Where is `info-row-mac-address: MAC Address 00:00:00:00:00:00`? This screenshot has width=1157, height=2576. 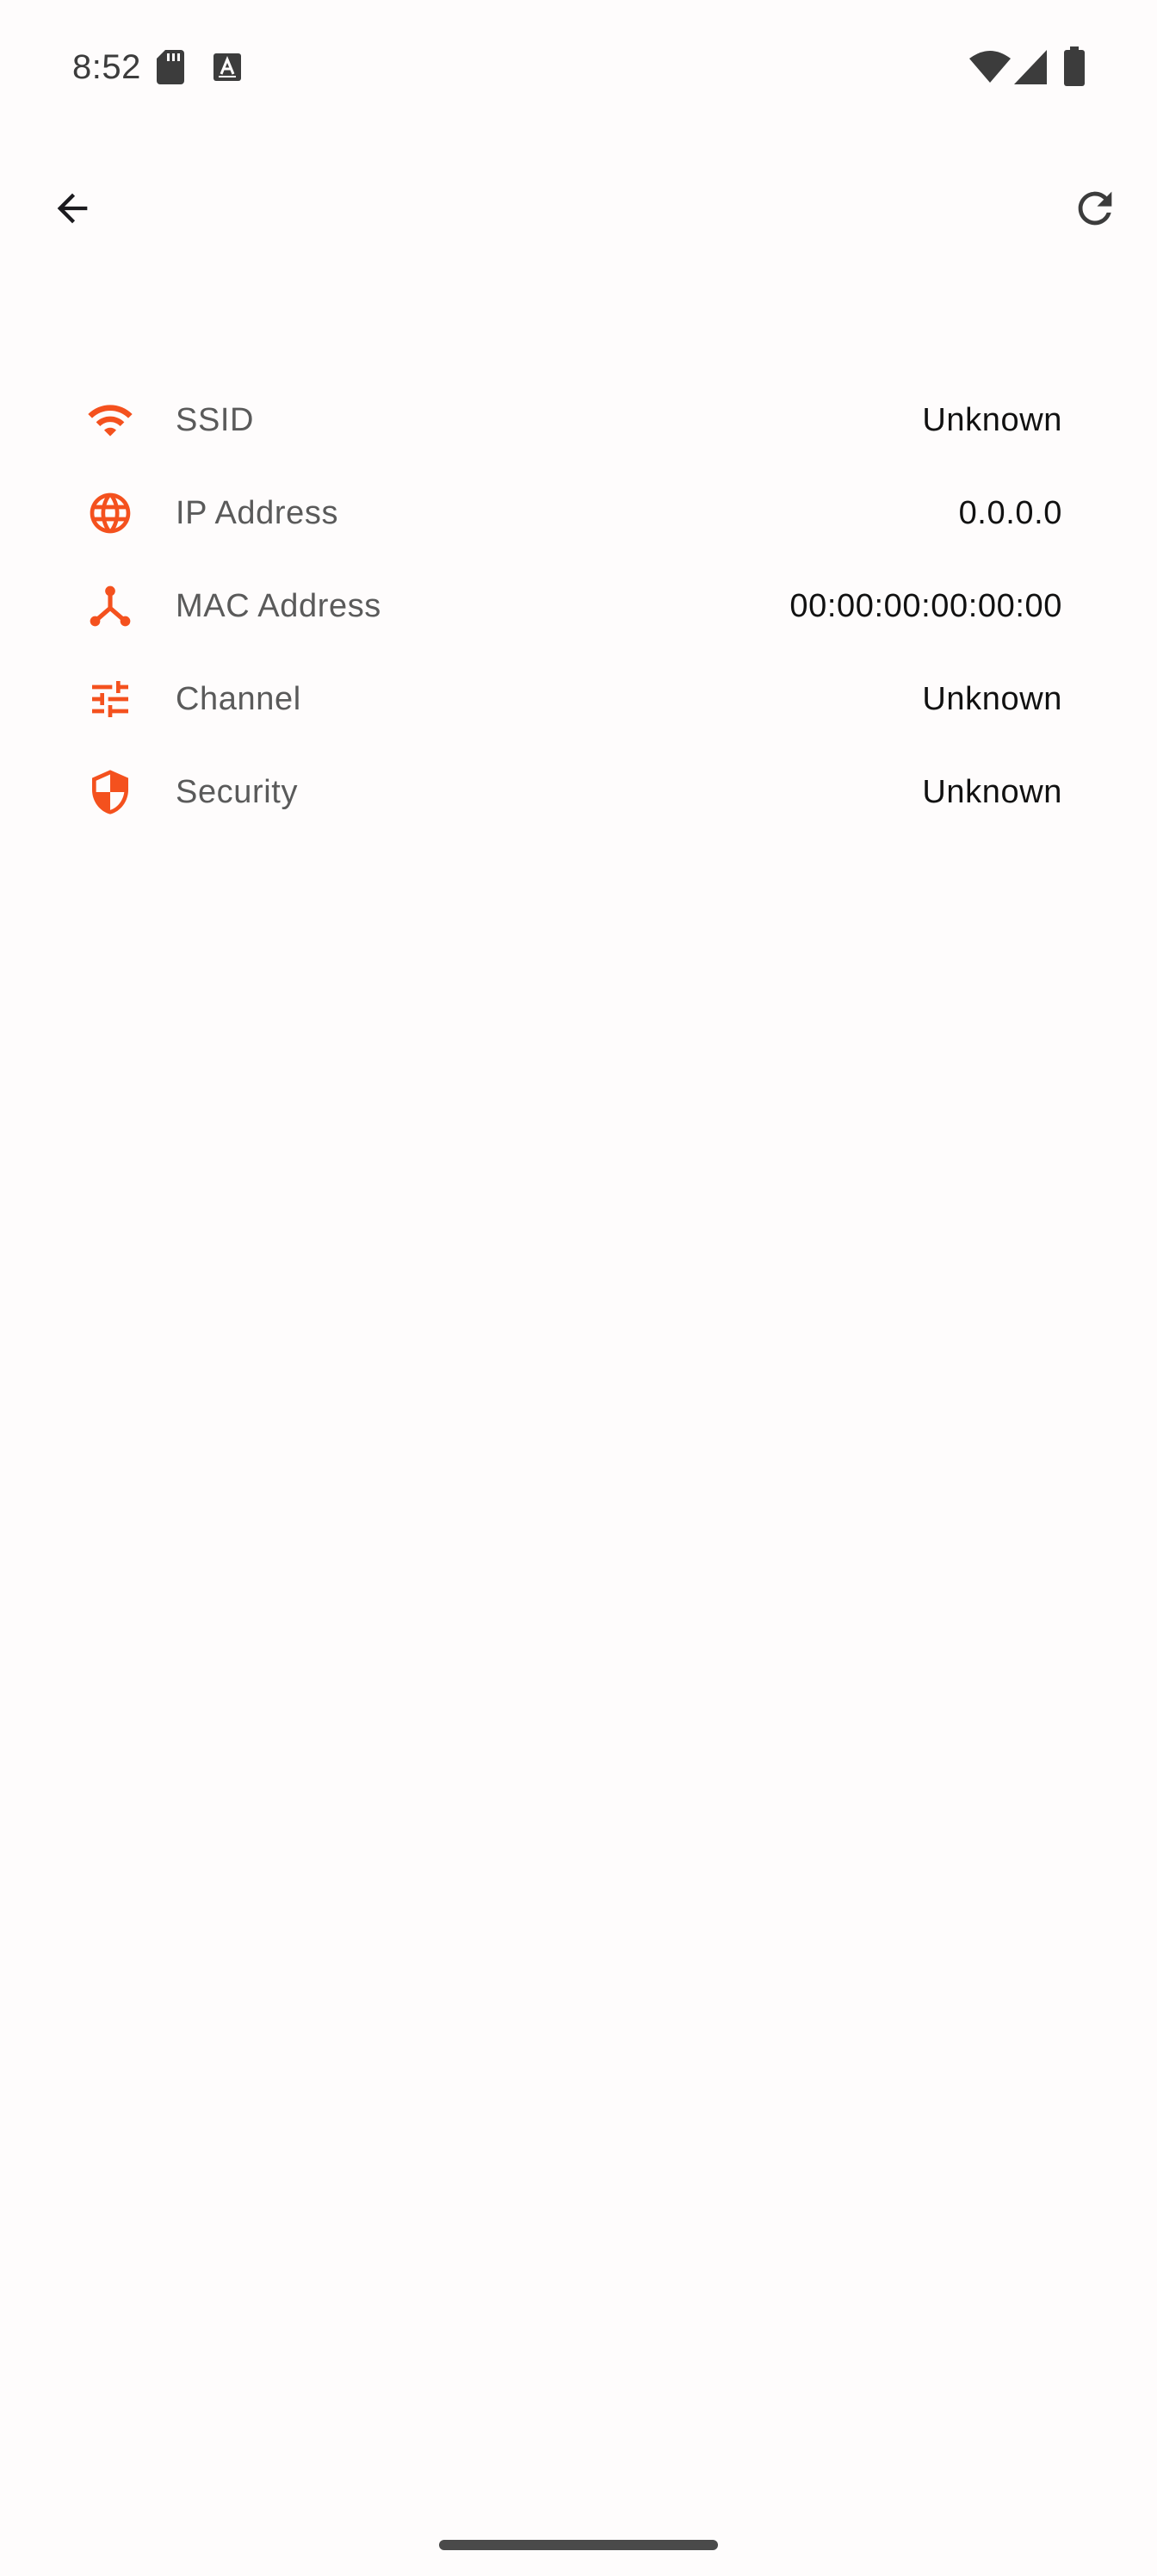 info-row-mac-address: MAC Address 00:00:00:00:00:00 is located at coordinates (574, 606).